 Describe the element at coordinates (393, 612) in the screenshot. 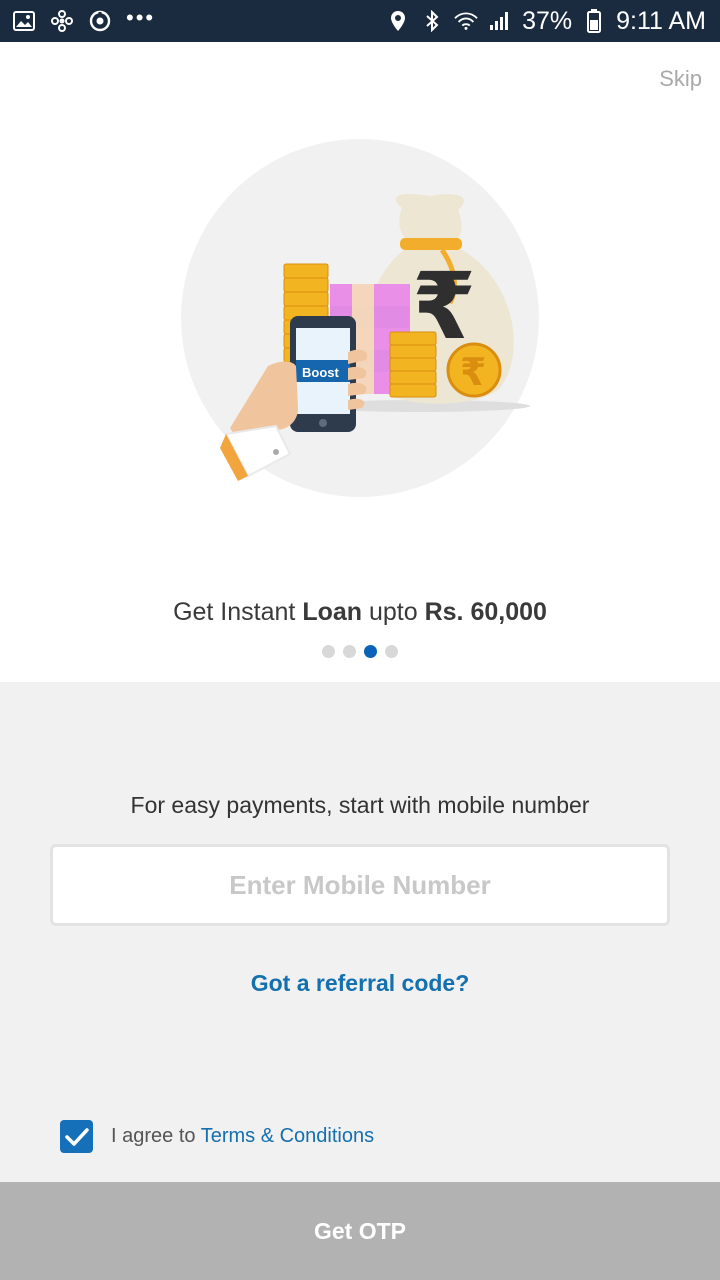

I see `slide-title-middle: upto` at that location.